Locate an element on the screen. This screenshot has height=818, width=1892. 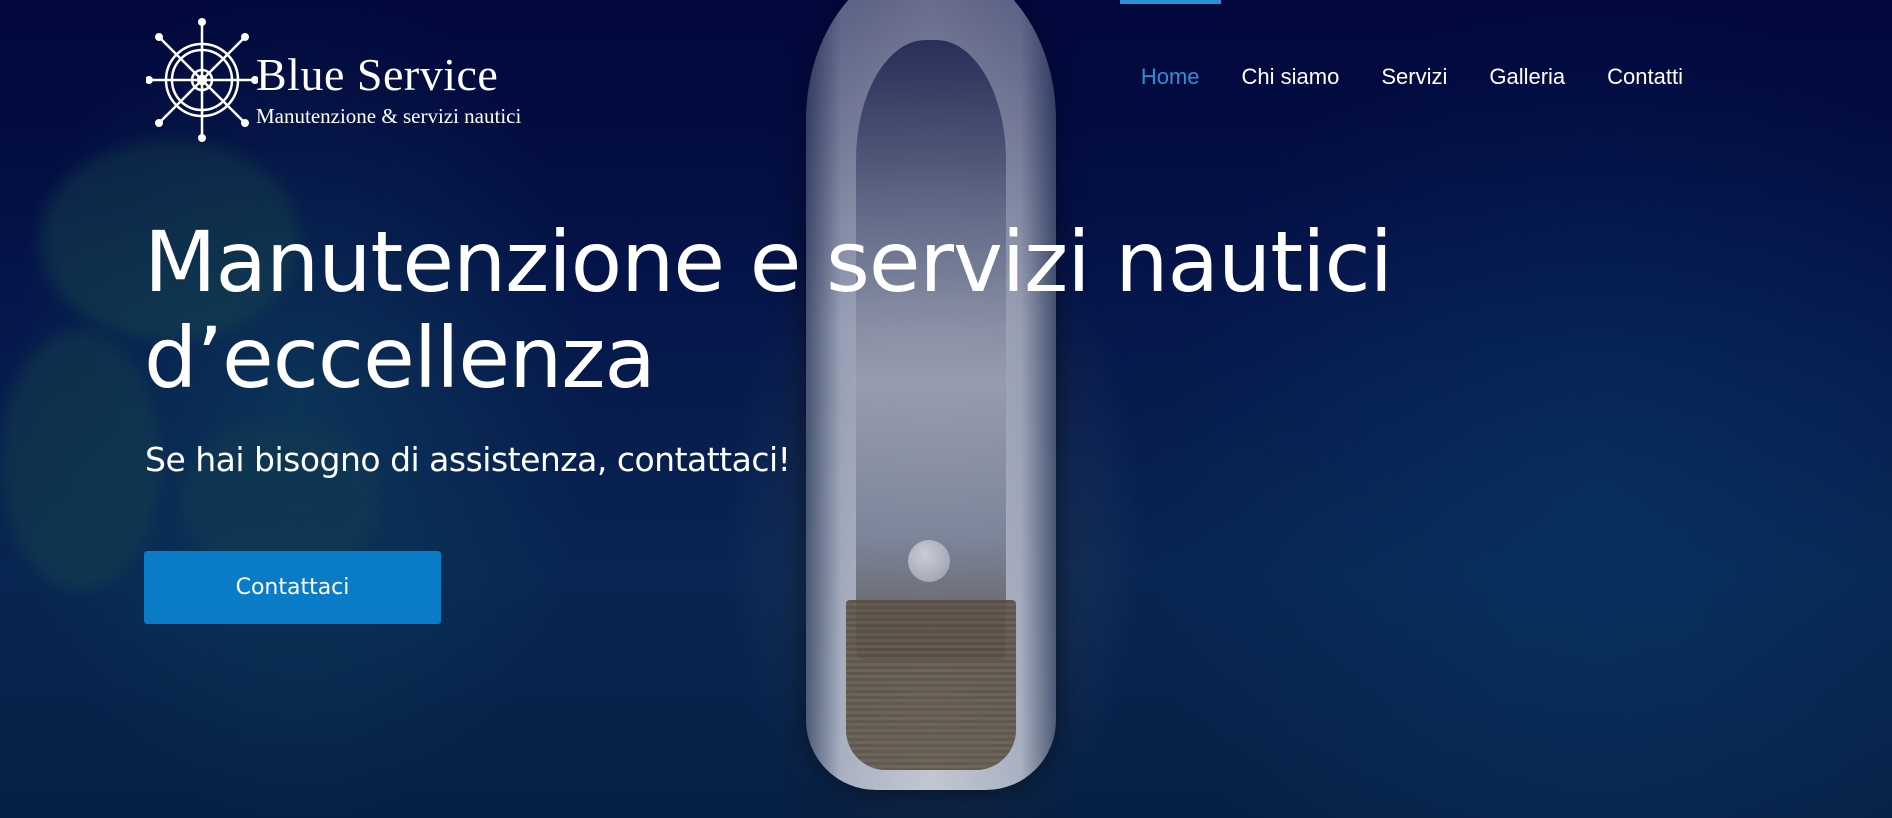
nav-item-servizi: Servizi is located at coordinates (1414, 45).